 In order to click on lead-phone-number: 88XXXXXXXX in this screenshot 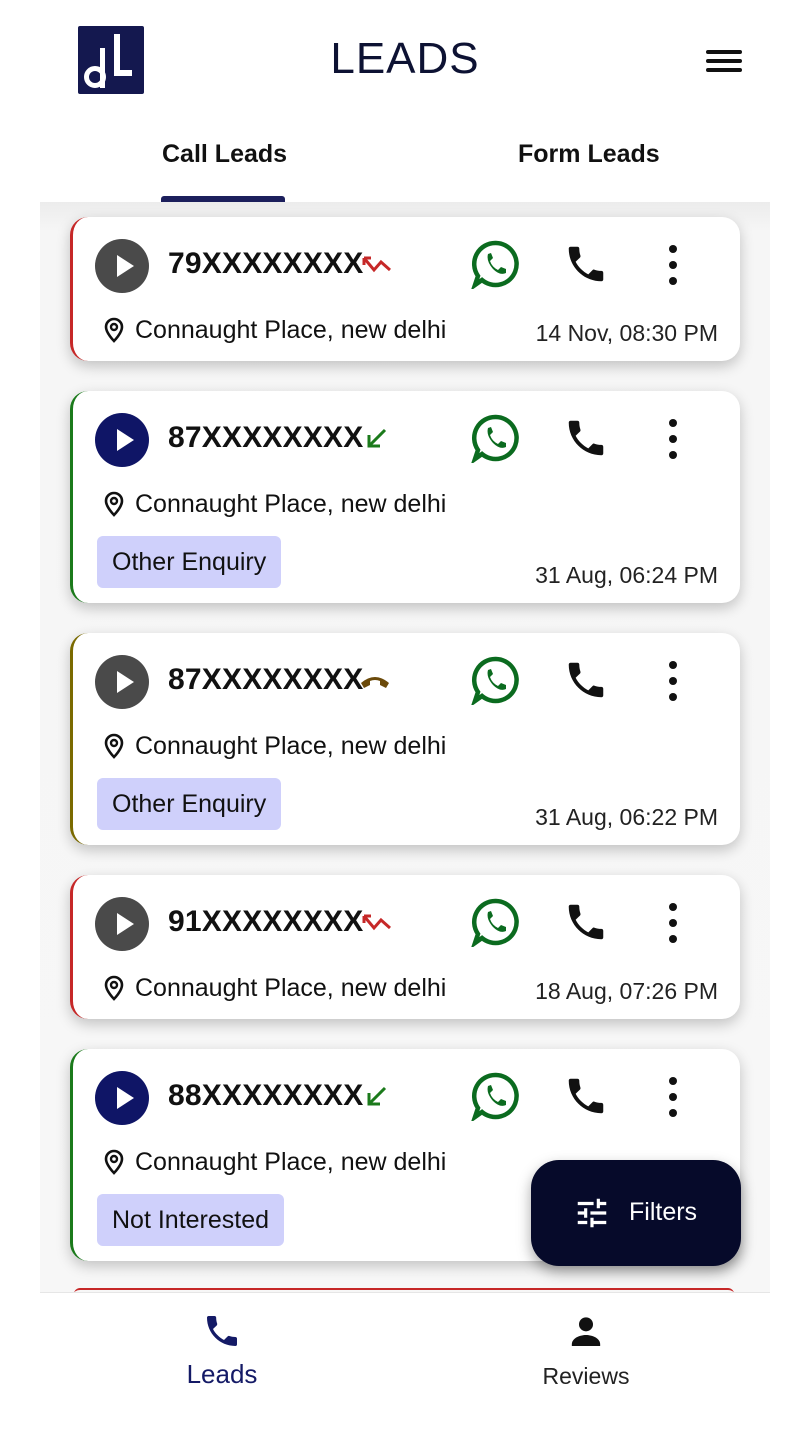, I will do `click(266, 1095)`.